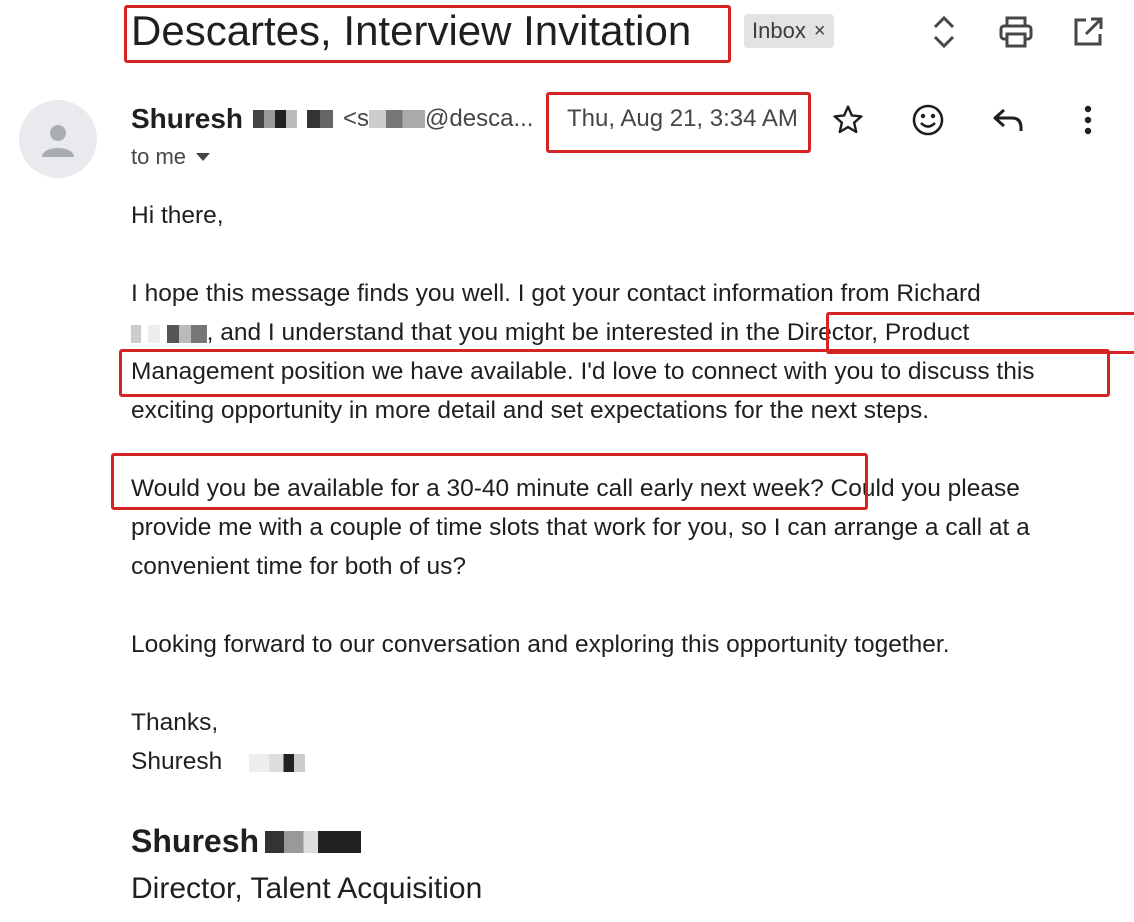 The image size is (1134, 922). I want to click on signature-name: Shuresh, so click(195, 841).